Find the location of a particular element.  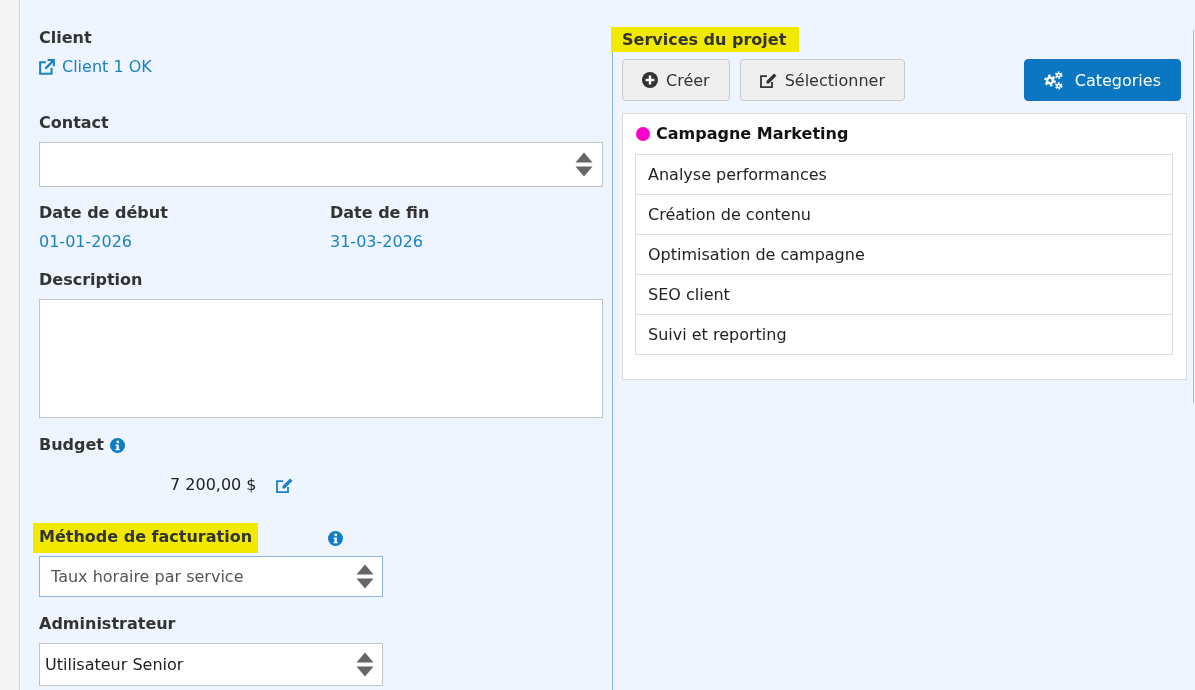

service-item: Optimisation de campagne is located at coordinates (904, 255).